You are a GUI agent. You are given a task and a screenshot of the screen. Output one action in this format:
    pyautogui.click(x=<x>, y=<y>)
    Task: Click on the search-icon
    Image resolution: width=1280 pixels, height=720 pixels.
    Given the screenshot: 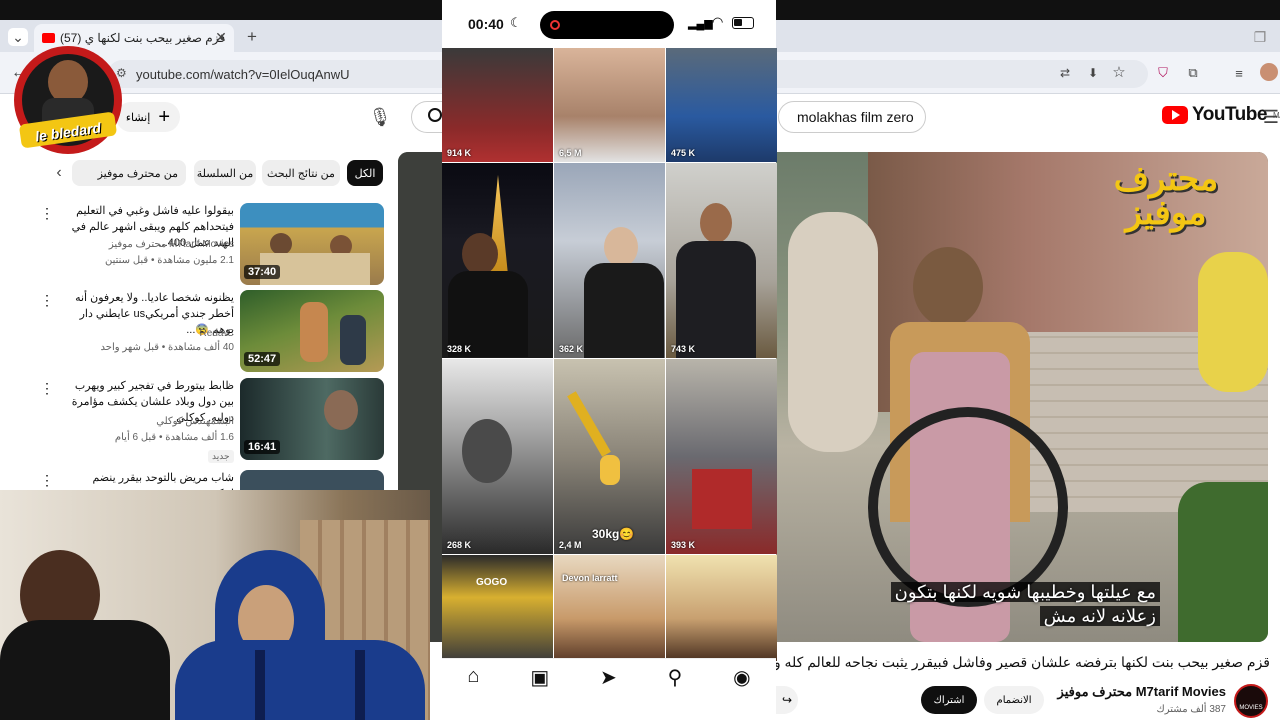 What is the action you would take?
    pyautogui.click(x=435, y=115)
    